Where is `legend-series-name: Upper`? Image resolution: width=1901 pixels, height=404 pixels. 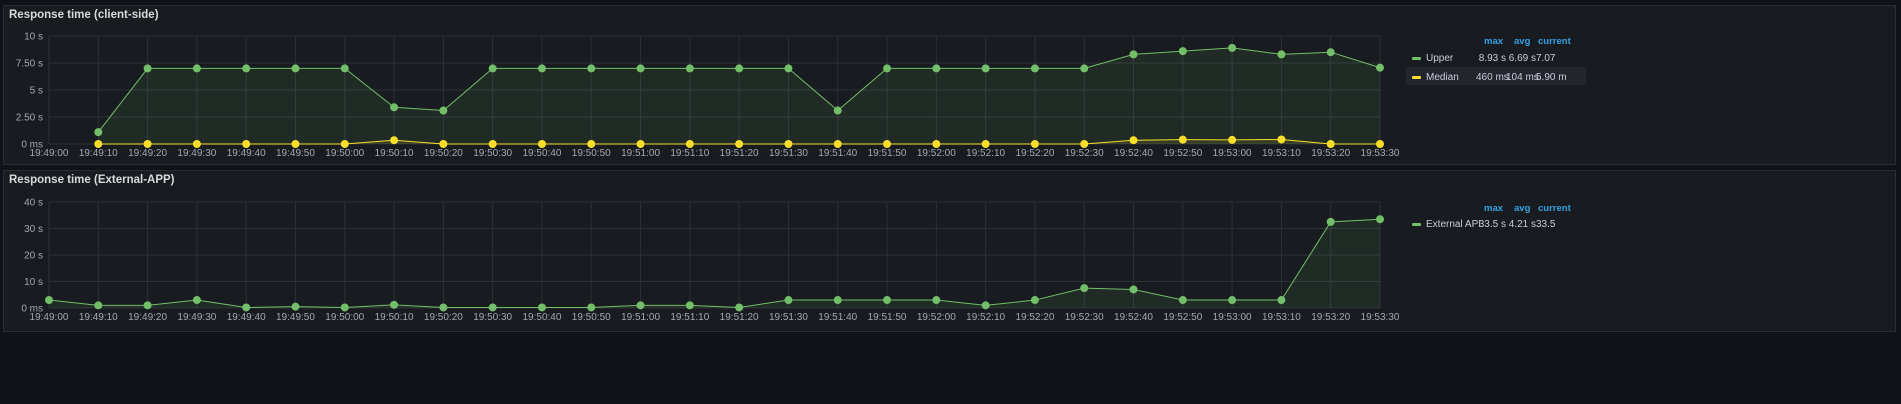 legend-series-name: Upper is located at coordinates (1439, 58).